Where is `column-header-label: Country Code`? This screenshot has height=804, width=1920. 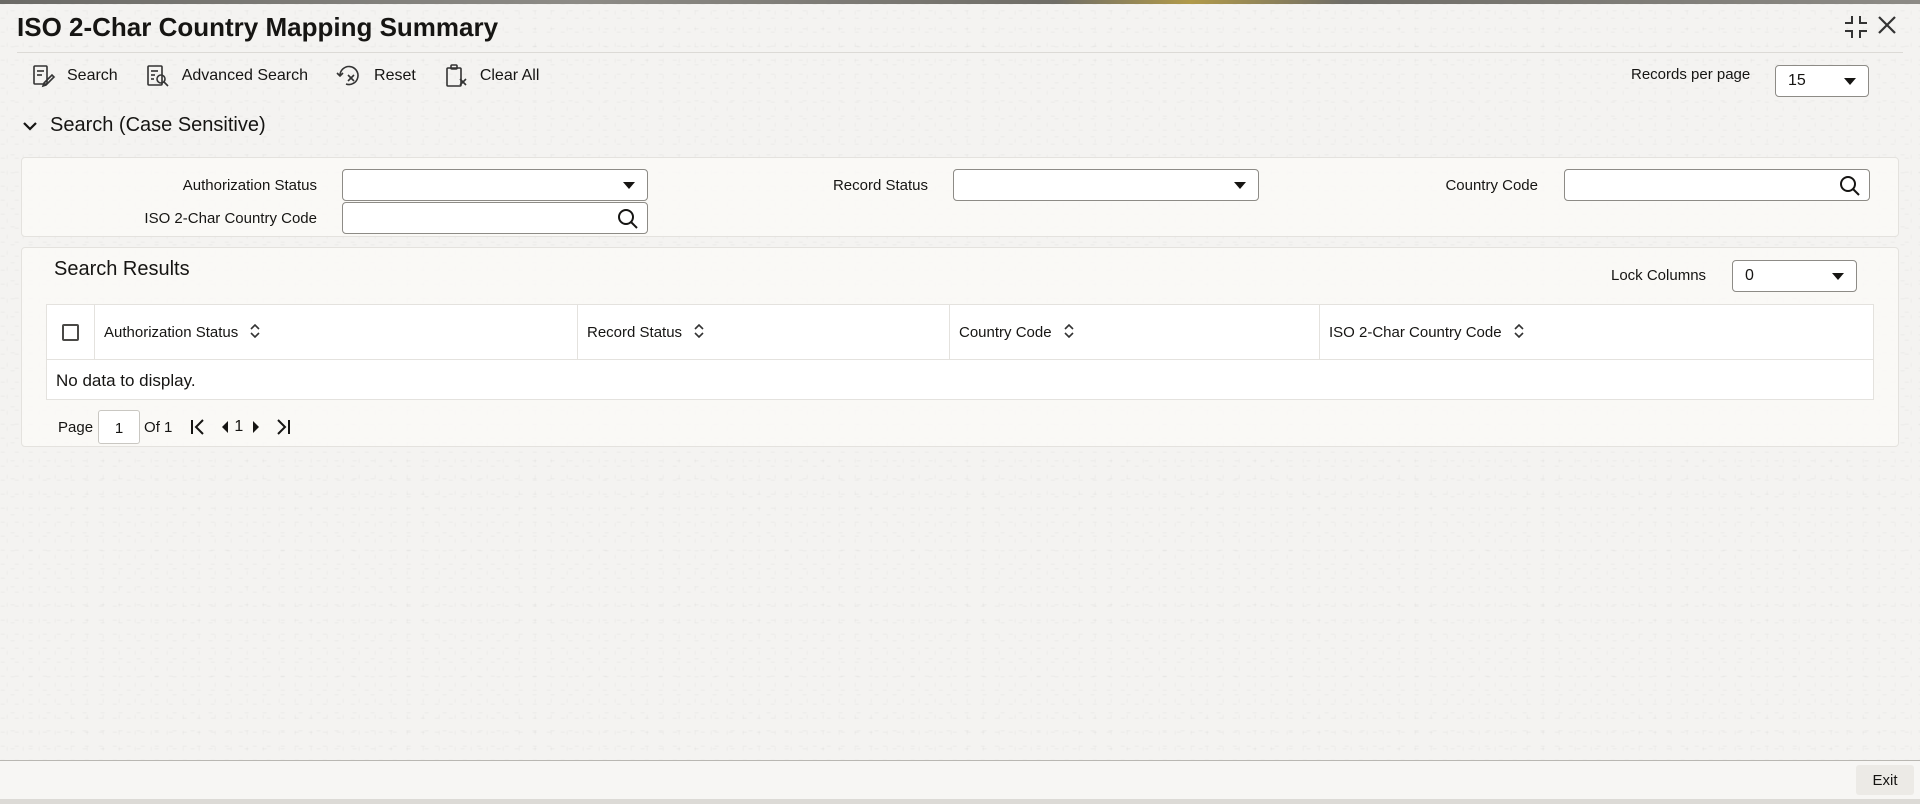
column-header-label: Country Code is located at coordinates (1005, 332).